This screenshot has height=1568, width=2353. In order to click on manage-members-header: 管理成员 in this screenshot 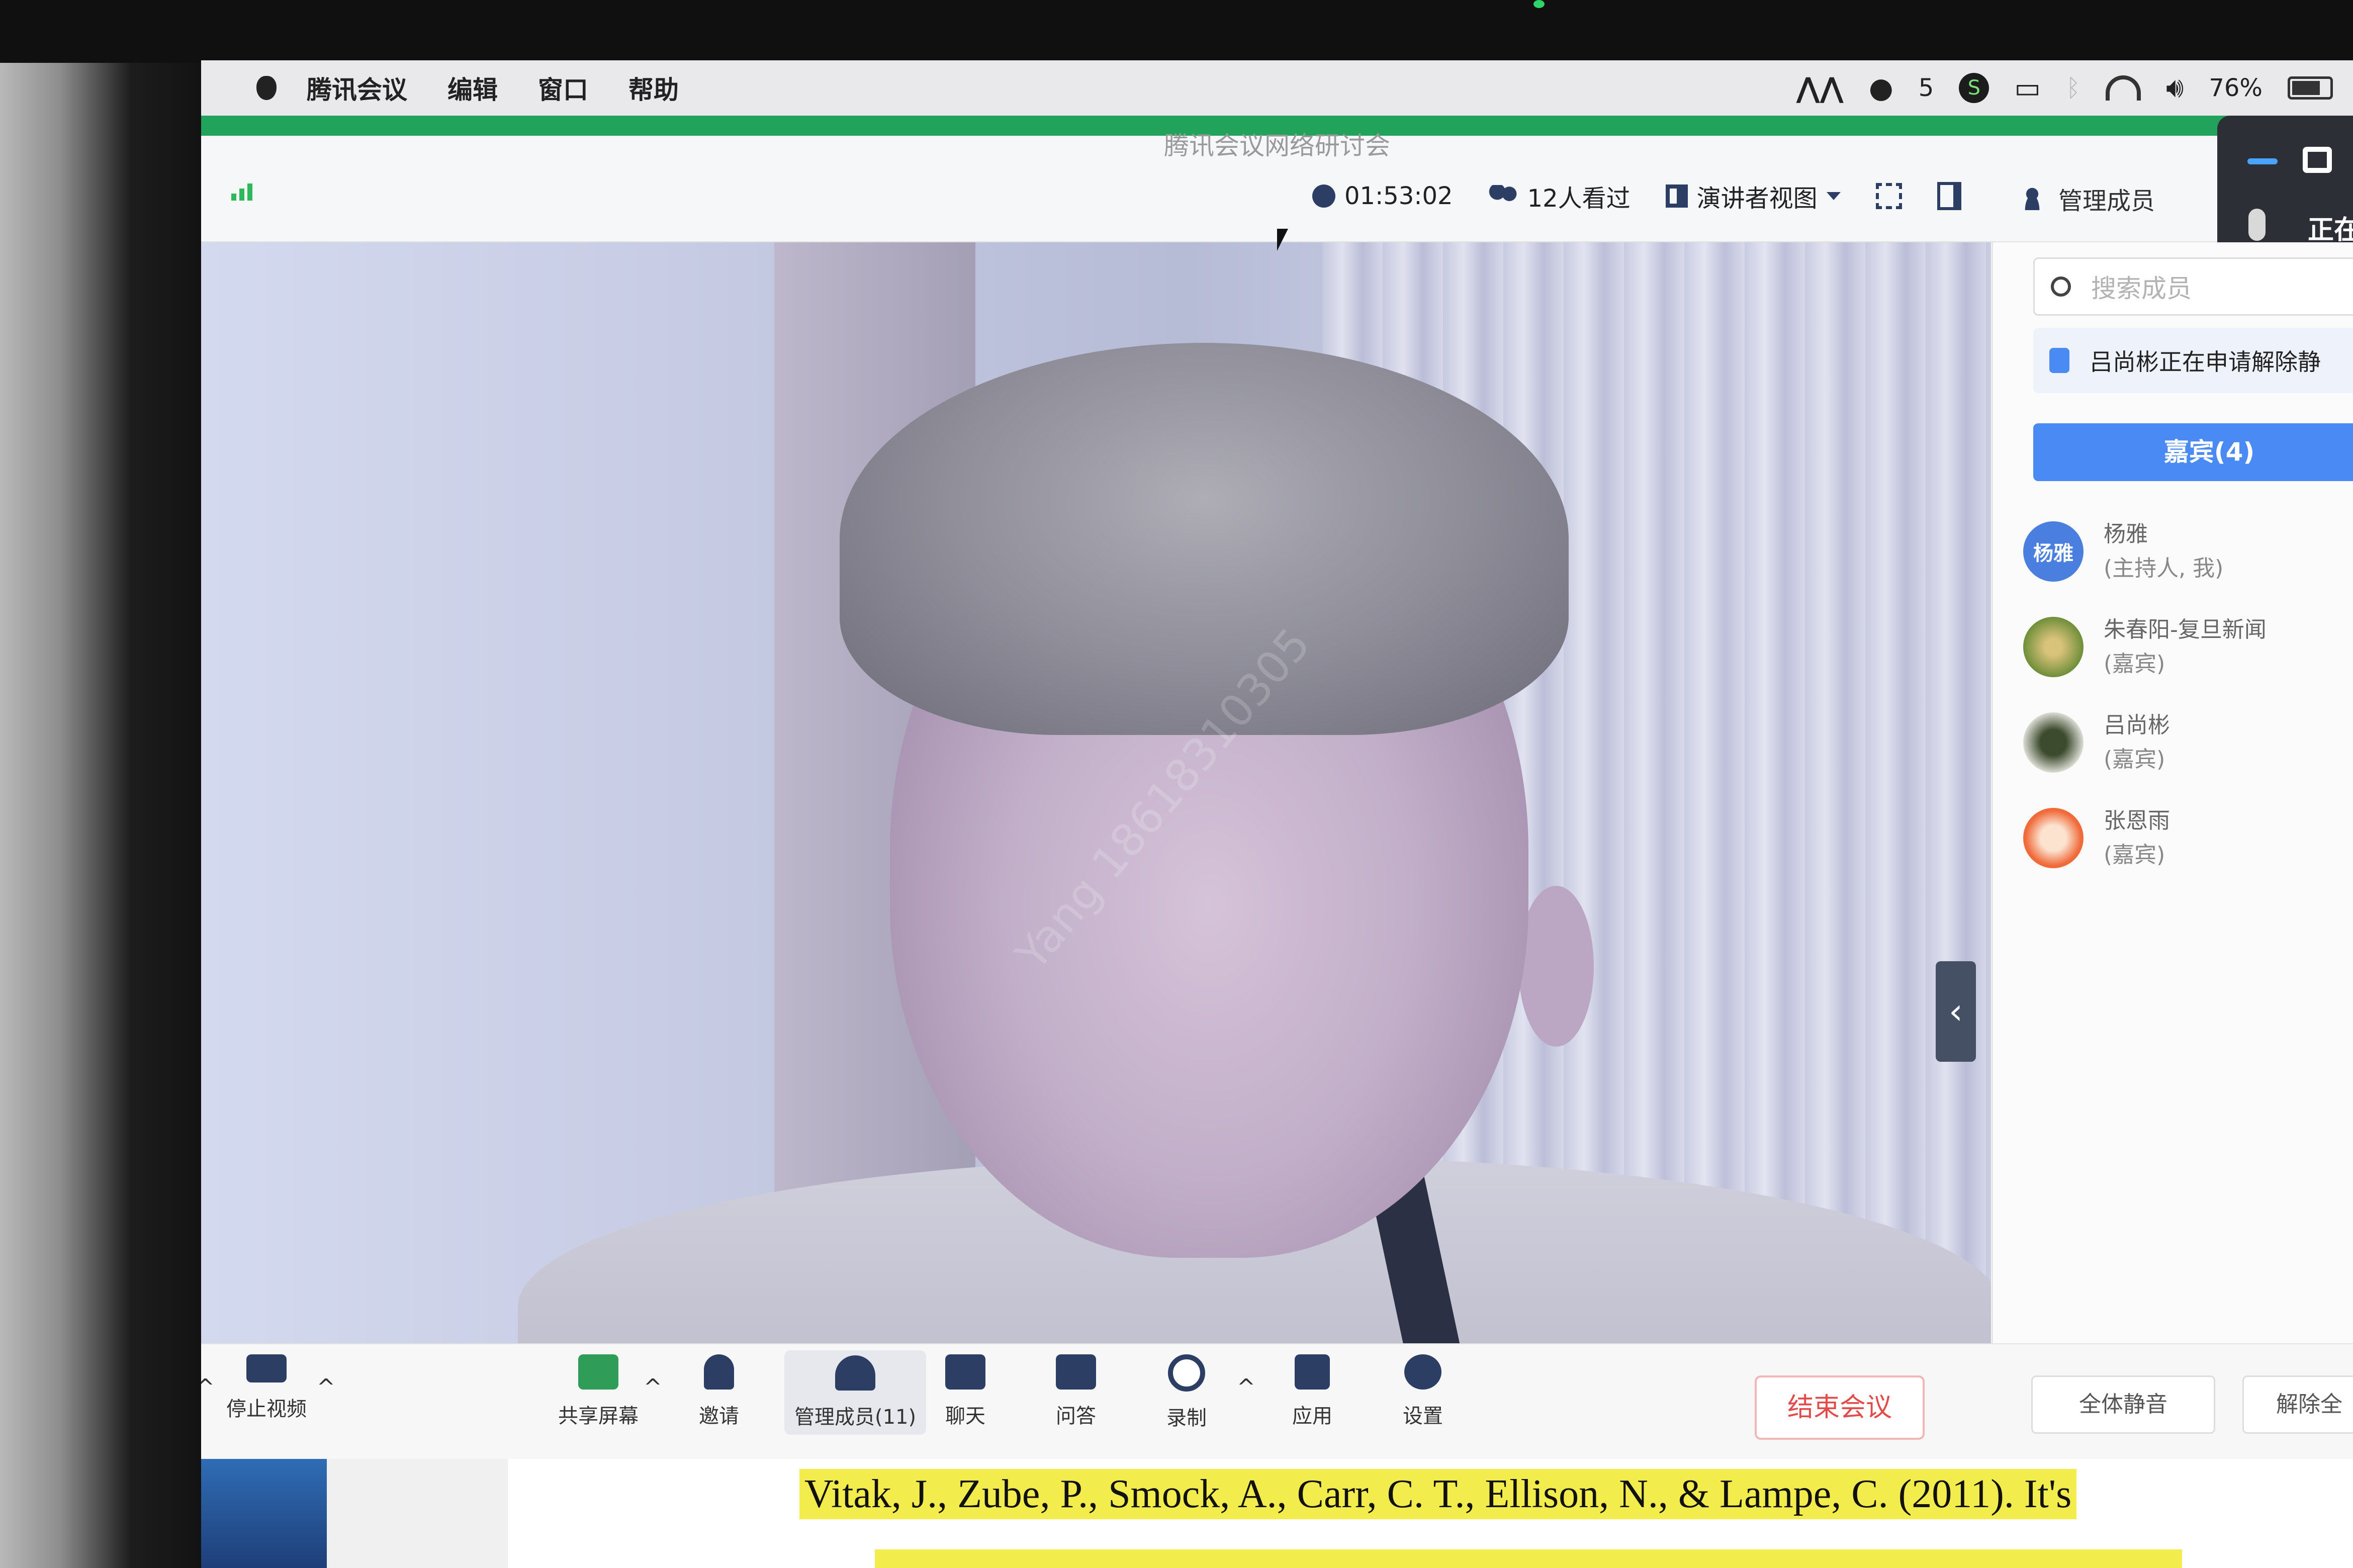, I will do `click(2088, 198)`.